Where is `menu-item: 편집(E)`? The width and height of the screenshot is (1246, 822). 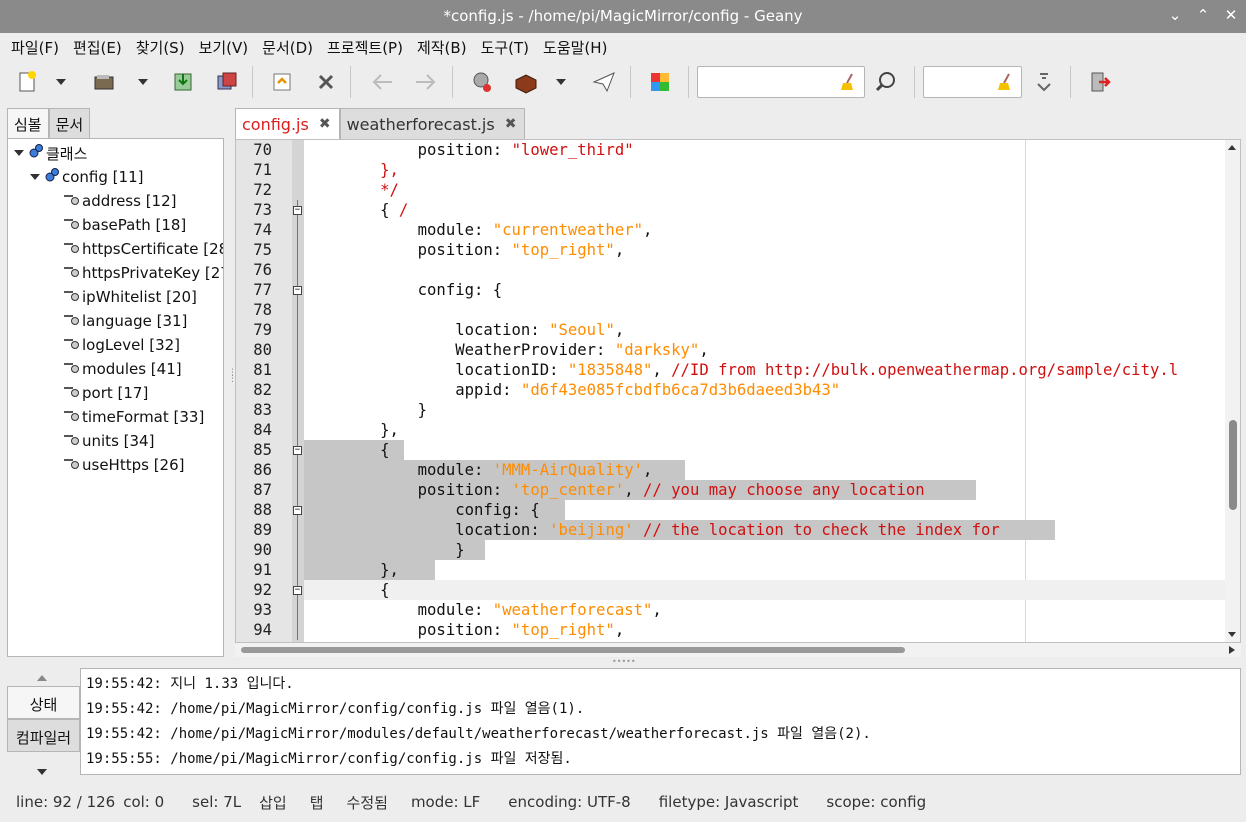
menu-item: 편집(E) is located at coordinates (97, 46).